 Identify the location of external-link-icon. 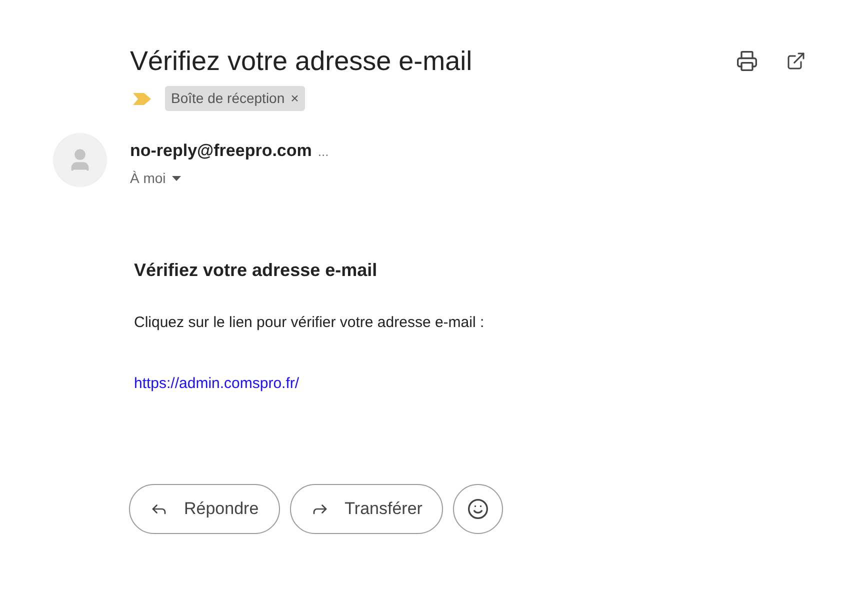
(796, 61).